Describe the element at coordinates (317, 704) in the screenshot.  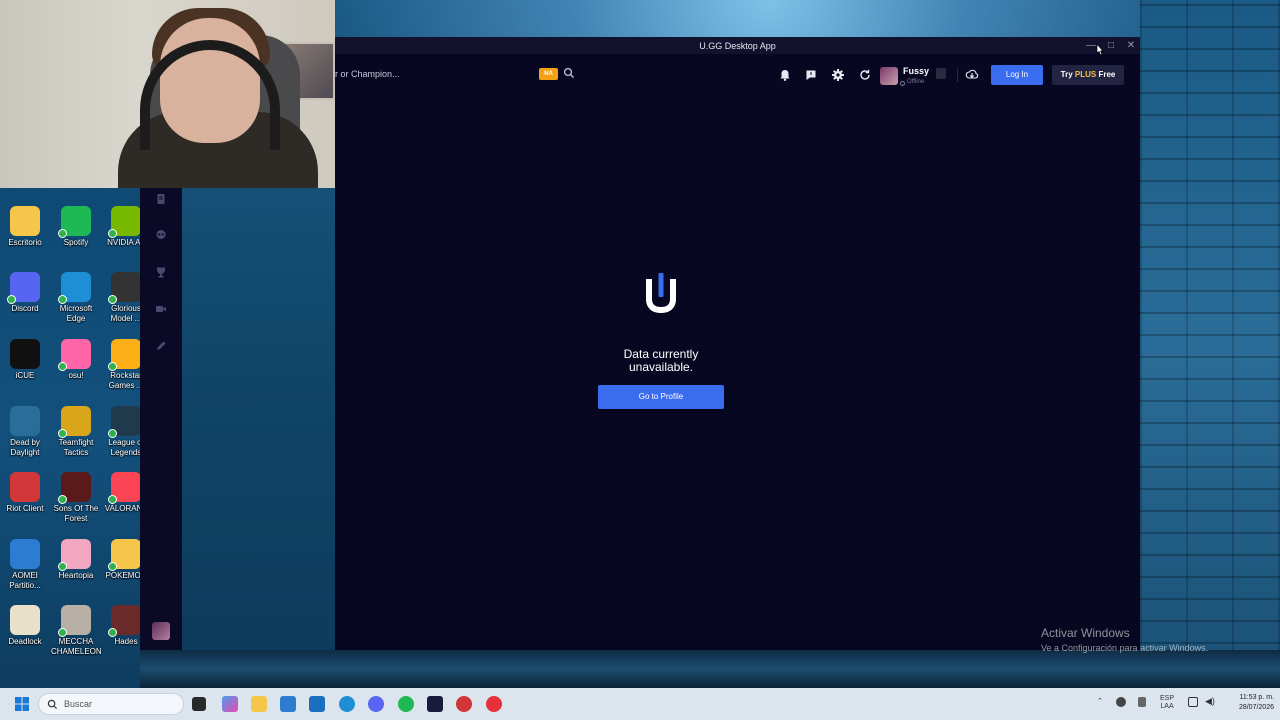
I see `outlook-icon` at that location.